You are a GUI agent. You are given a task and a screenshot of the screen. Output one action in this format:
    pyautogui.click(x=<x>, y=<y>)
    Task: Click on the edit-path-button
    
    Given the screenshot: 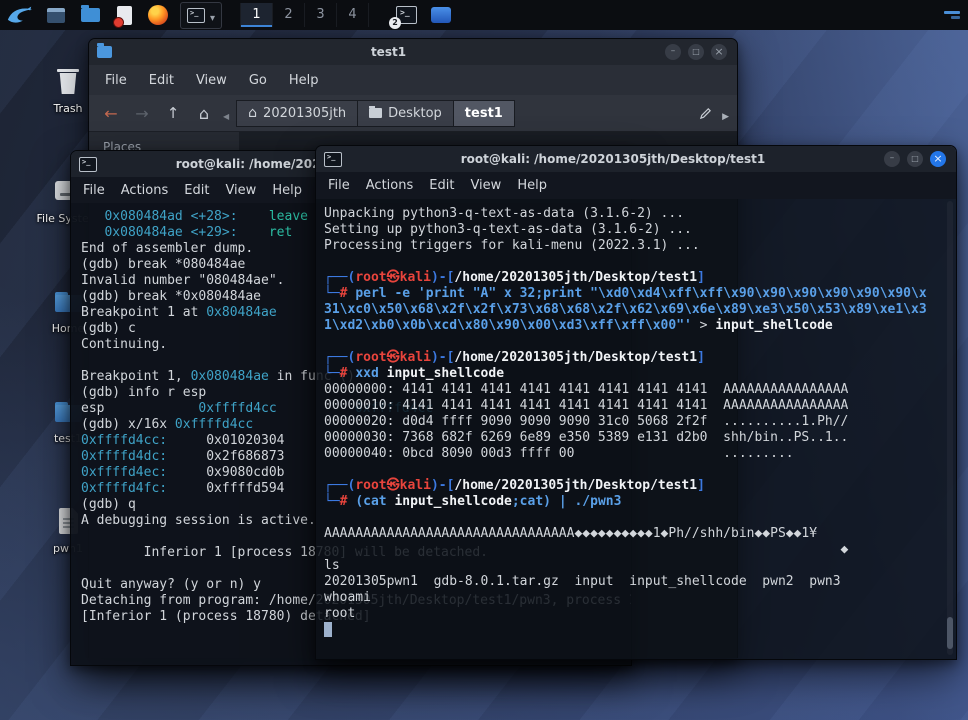 What is the action you would take?
    pyautogui.click(x=705, y=113)
    